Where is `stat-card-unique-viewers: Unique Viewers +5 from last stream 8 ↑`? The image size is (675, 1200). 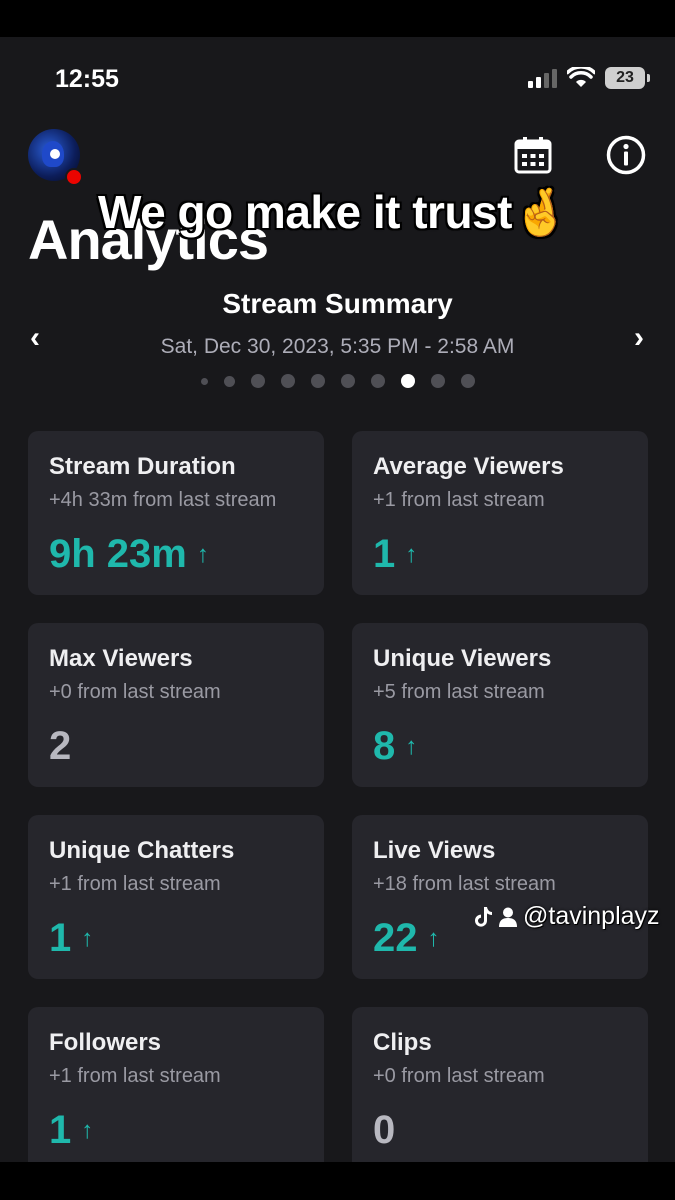
stat-card-unique-viewers: Unique Viewers +5 from last stream 8 ↑ is located at coordinates (500, 705).